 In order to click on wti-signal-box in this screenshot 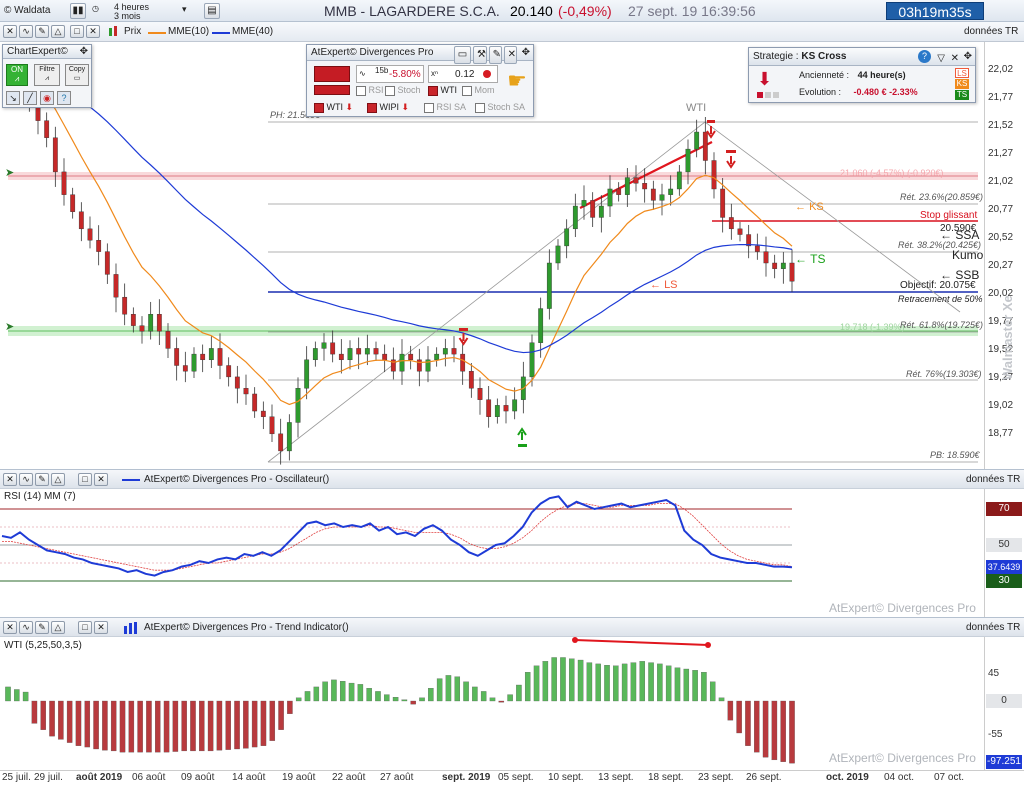, I will do `click(319, 107)`.